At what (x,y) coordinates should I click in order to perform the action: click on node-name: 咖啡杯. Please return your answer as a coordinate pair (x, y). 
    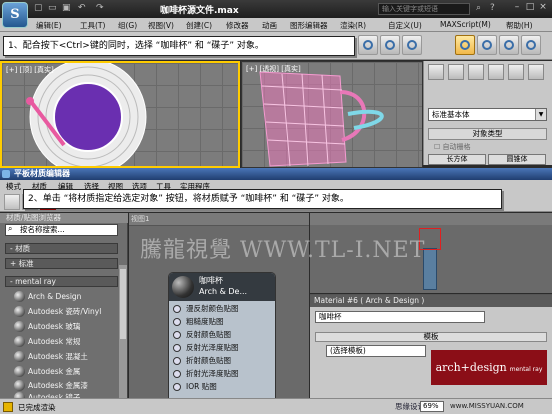
    Looking at the image, I should click on (211, 280).